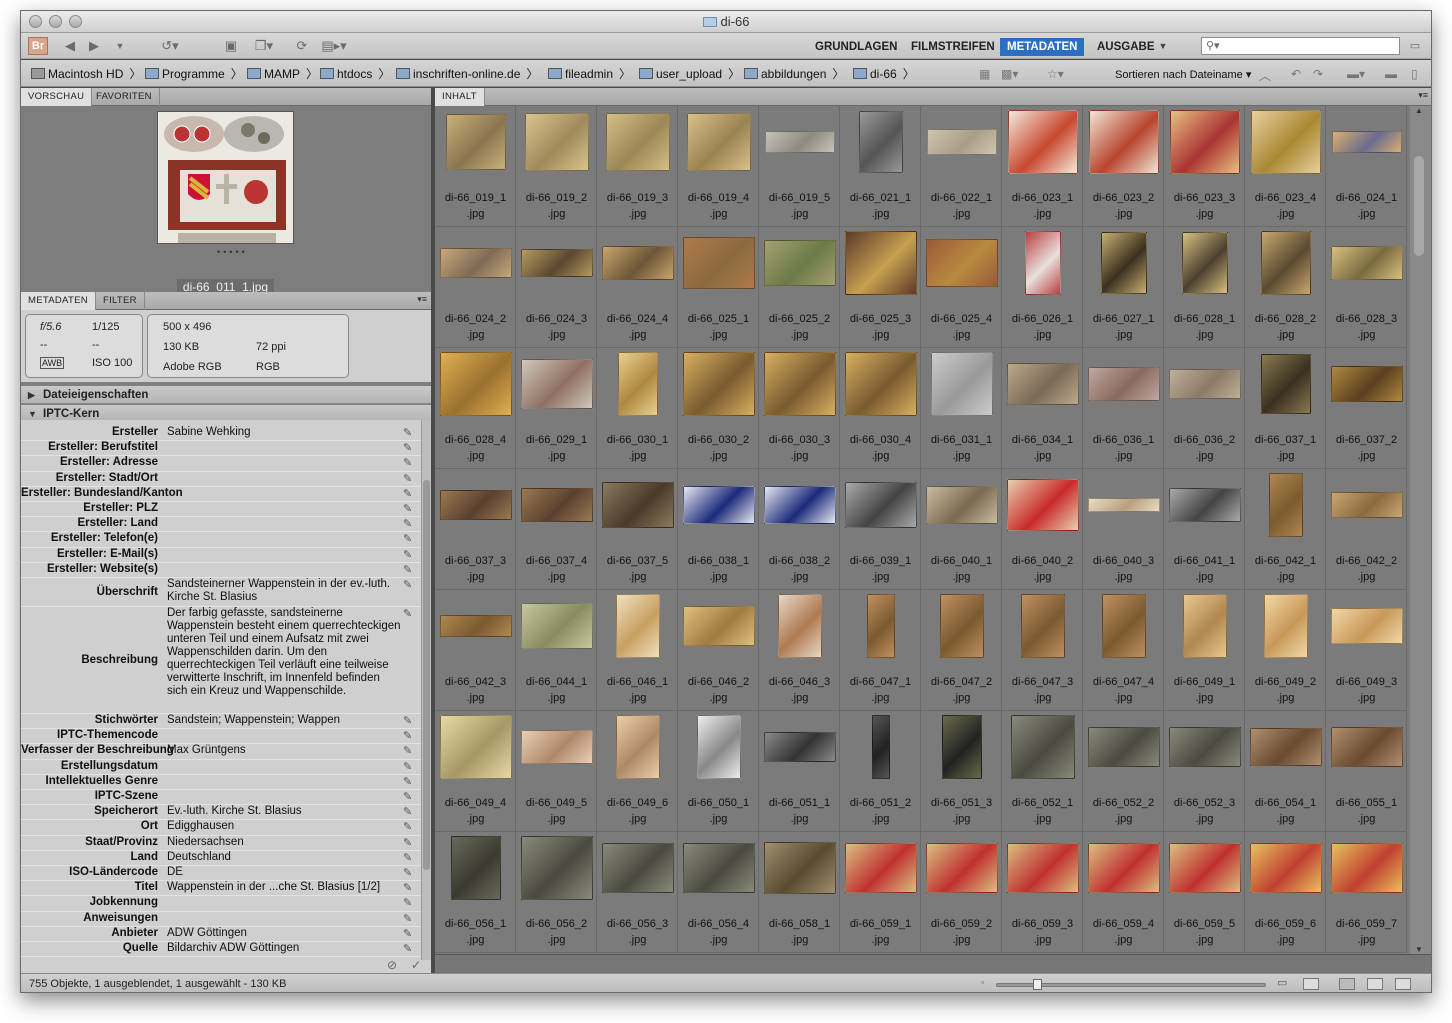 The height and width of the screenshot is (1023, 1452). Describe the element at coordinates (718, 771) in the screenshot. I see `thumbnail-cell: di-66_050_1 .jpg` at that location.